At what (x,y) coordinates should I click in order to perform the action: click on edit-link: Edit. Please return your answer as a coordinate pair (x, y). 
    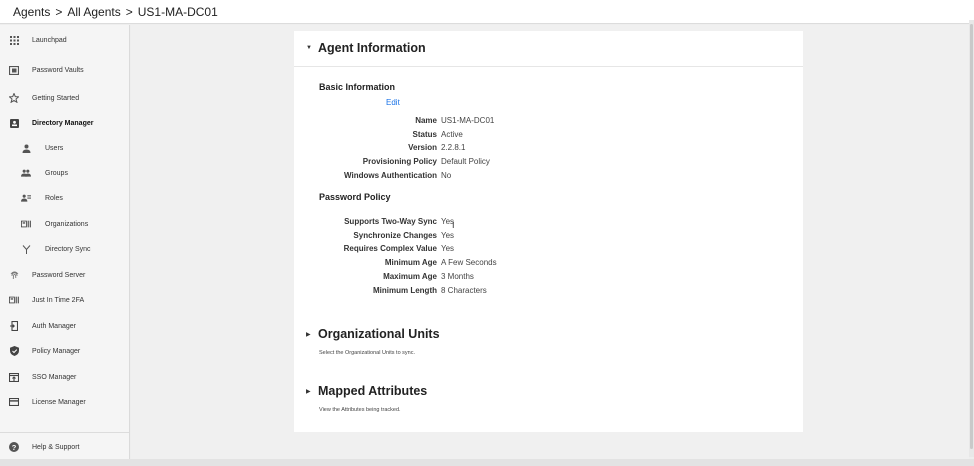
    Looking at the image, I should click on (393, 102).